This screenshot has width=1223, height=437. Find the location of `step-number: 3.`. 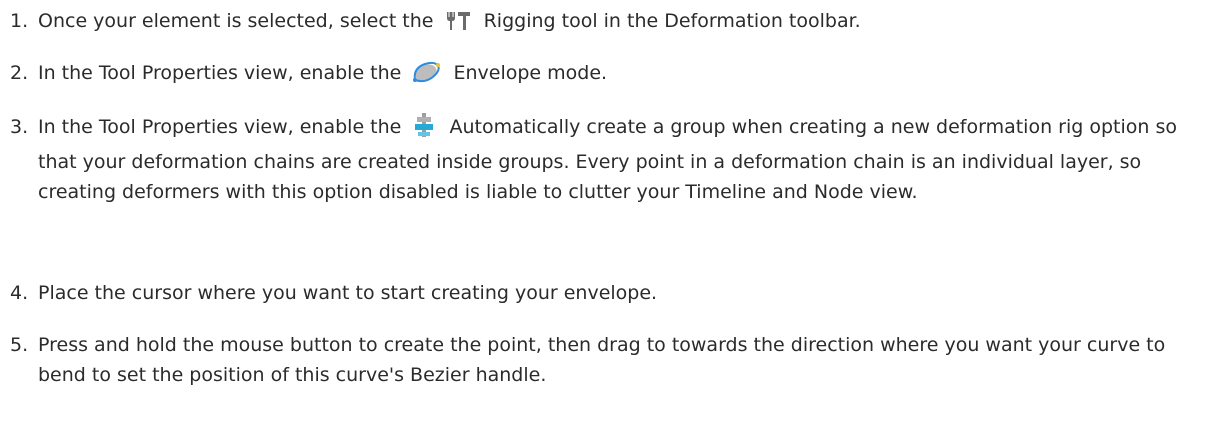

step-number: 3. is located at coordinates (19, 127).